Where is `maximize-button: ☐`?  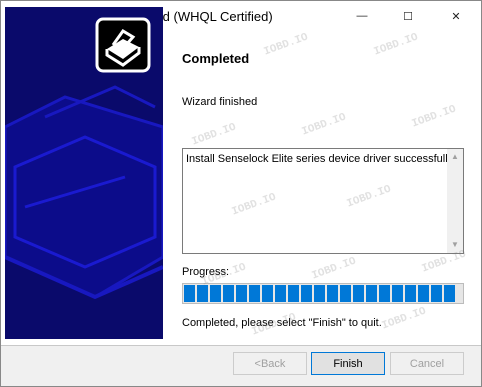 maximize-button: ☐ is located at coordinates (408, 16).